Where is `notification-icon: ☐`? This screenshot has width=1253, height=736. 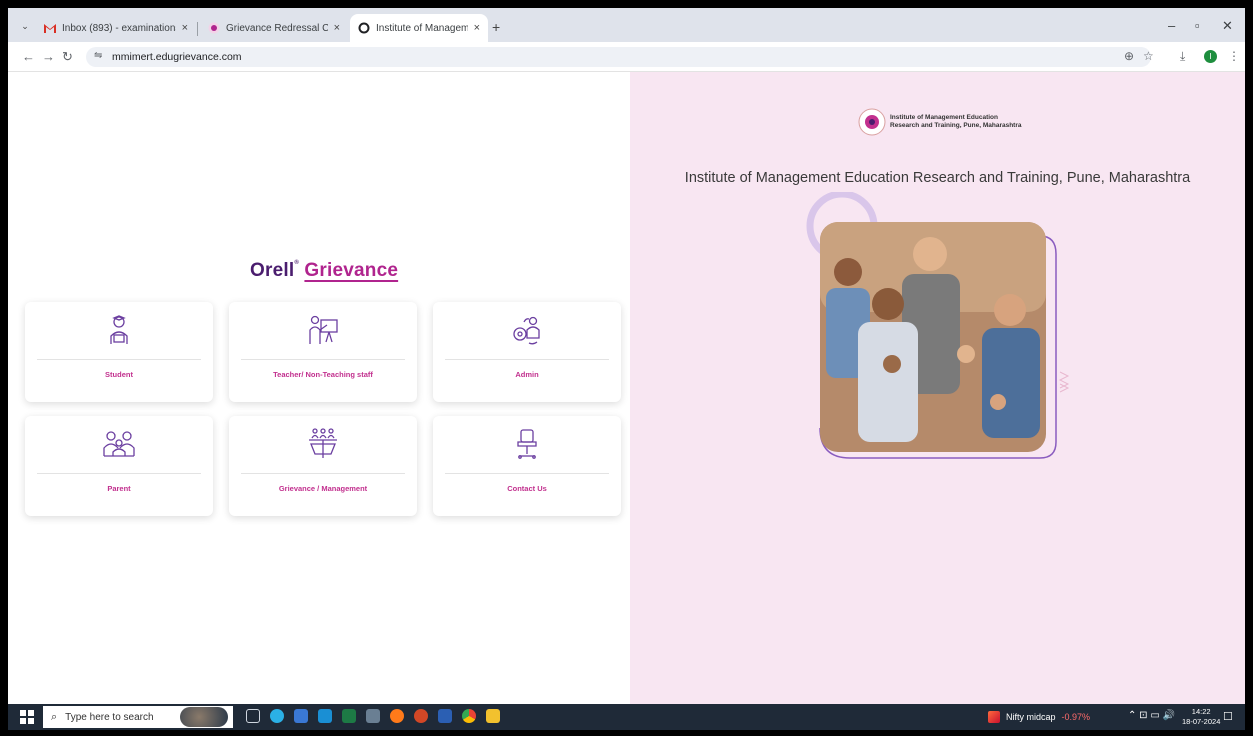 notification-icon: ☐ is located at coordinates (1228, 716).